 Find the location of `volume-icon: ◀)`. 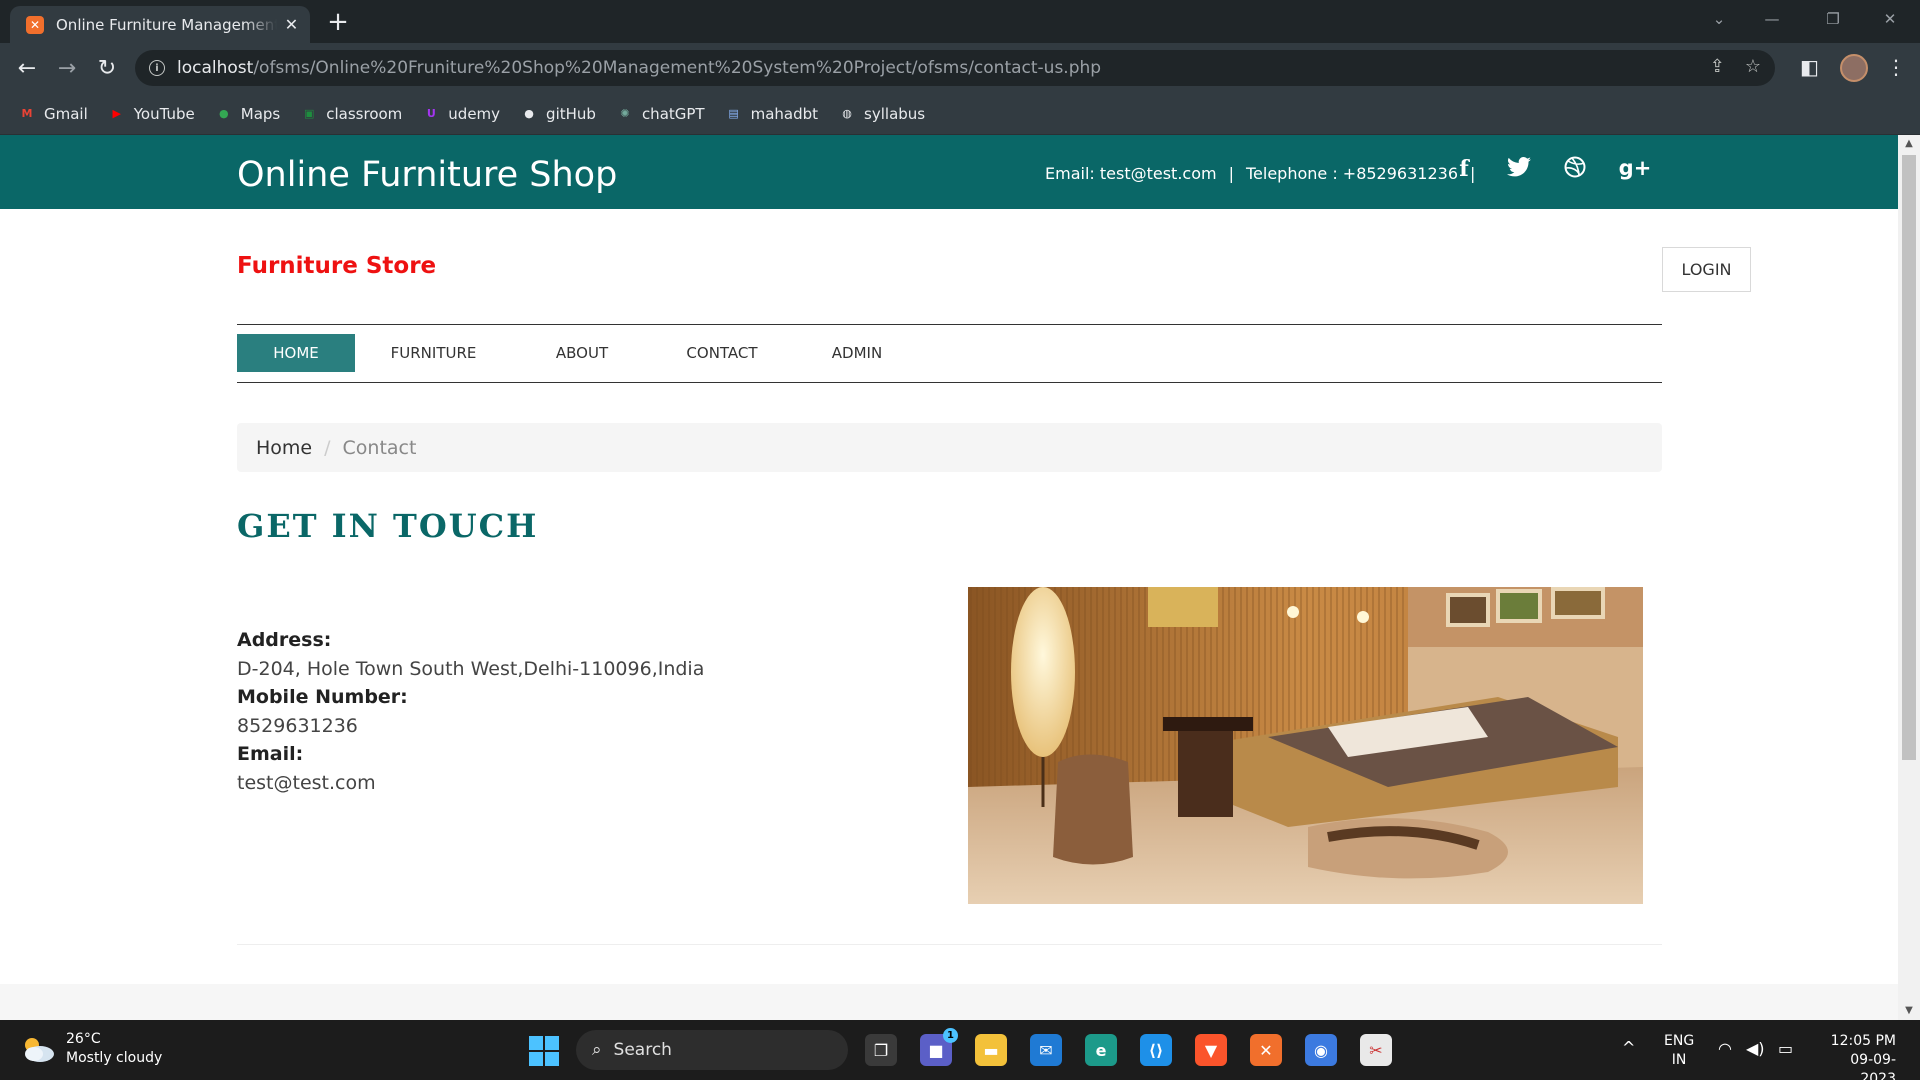

volume-icon: ◀) is located at coordinates (1755, 1048).